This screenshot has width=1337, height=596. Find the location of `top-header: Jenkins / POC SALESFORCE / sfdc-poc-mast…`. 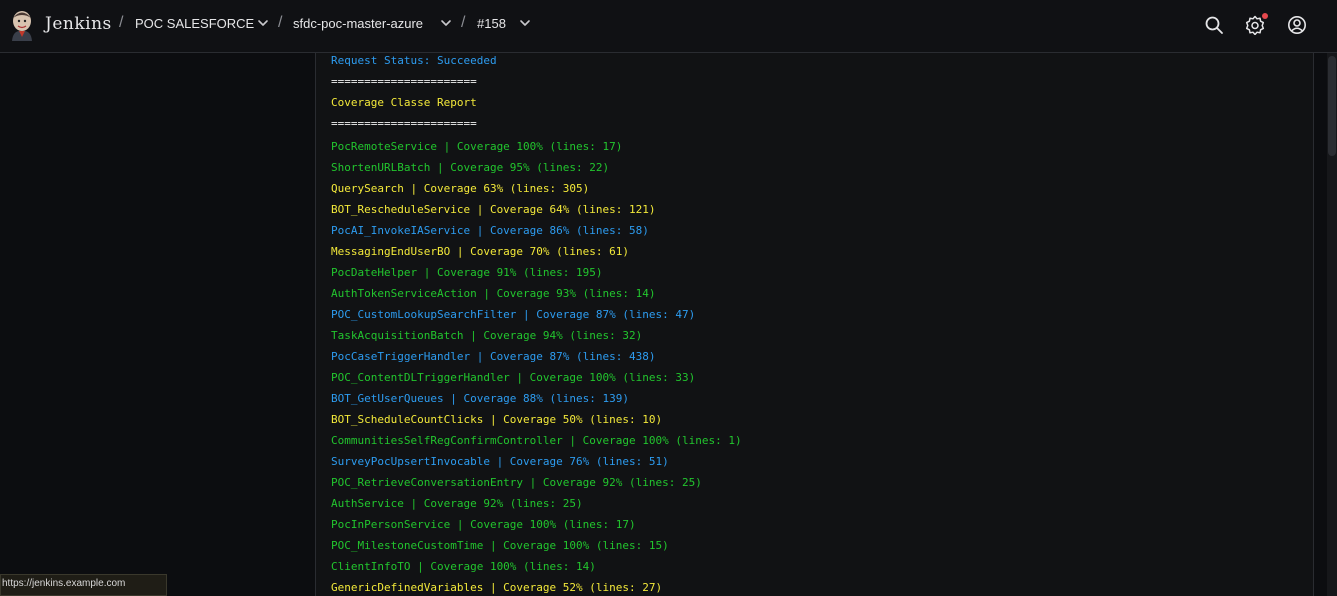

top-header: Jenkins / POC SALESFORCE / sfdc-poc-mast… is located at coordinates (668, 26).